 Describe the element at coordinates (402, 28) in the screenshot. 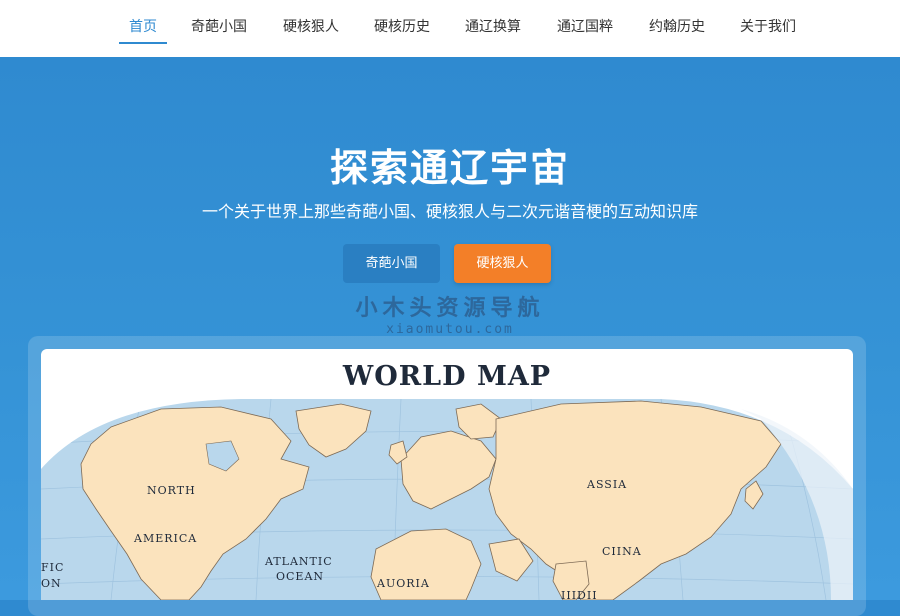

I see `nav-item-hardcore-history: 硬核历史` at that location.